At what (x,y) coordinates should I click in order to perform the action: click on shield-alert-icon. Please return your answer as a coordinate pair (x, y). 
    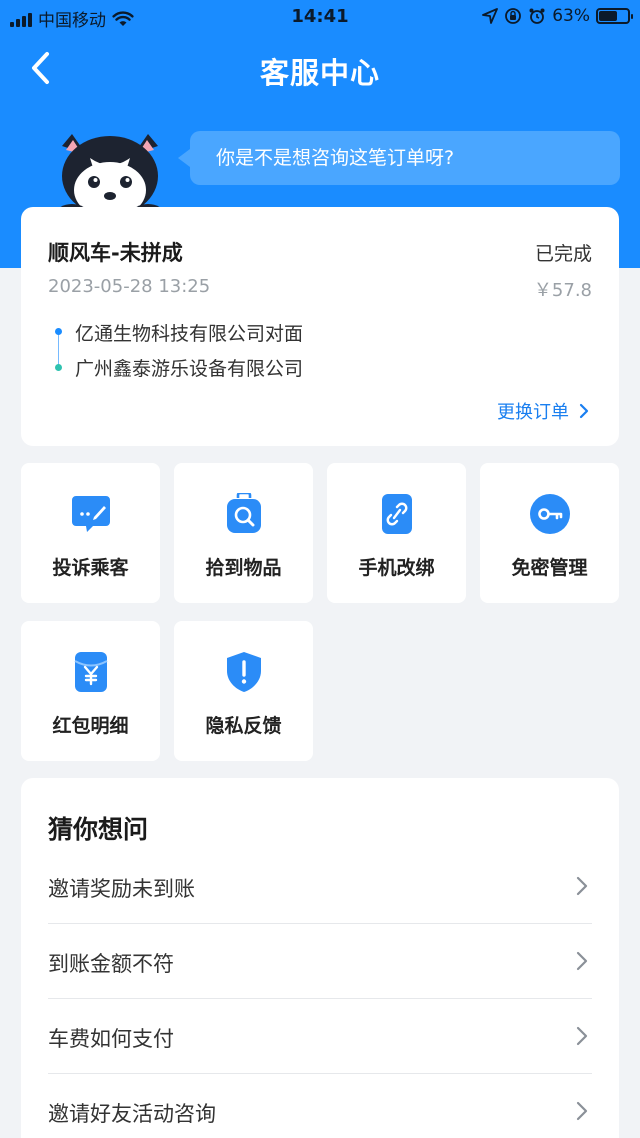
    Looking at the image, I should click on (244, 672).